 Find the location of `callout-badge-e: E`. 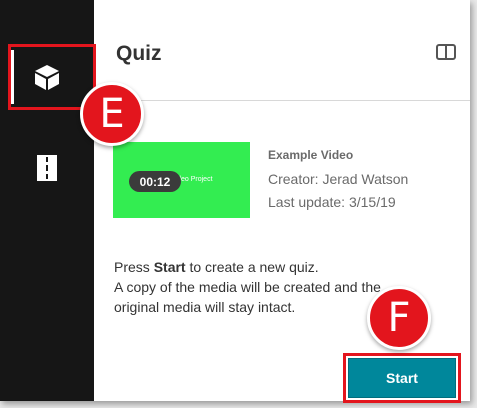

callout-badge-e: E is located at coordinates (112, 114).